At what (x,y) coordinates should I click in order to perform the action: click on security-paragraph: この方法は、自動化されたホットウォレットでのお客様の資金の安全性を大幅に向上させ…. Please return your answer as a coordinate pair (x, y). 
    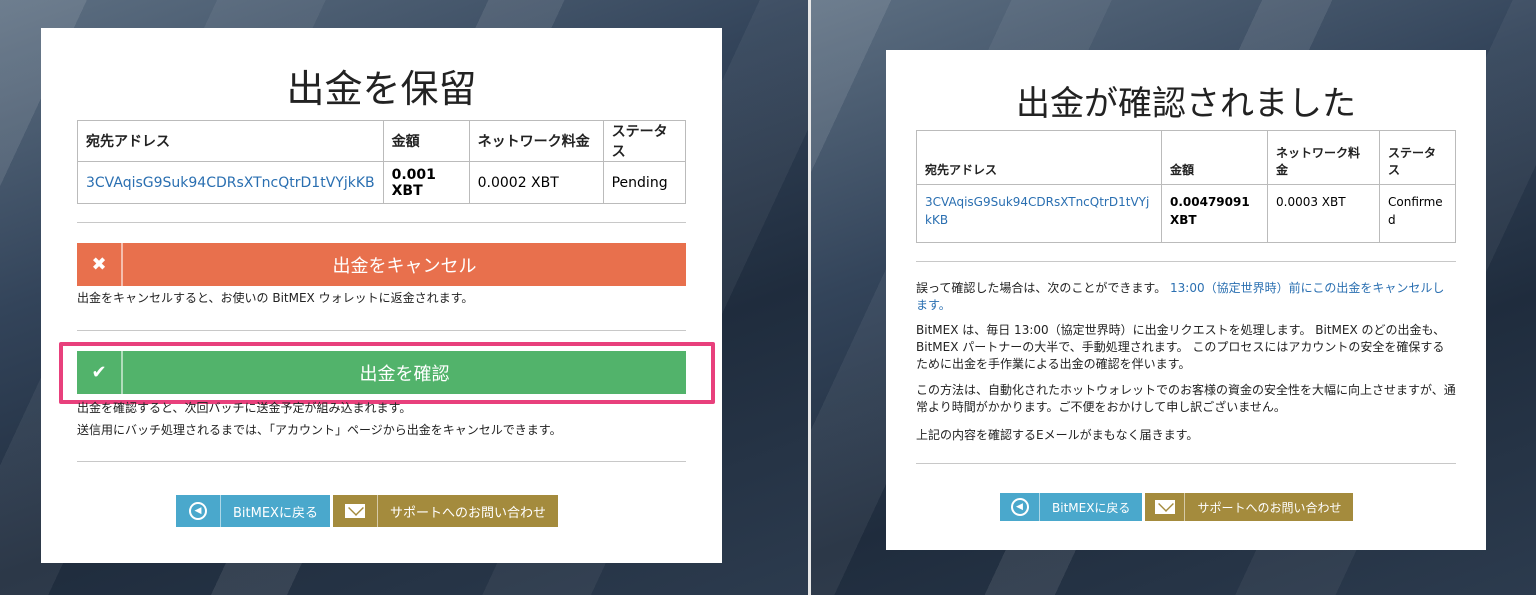
    Looking at the image, I should click on (1186, 398).